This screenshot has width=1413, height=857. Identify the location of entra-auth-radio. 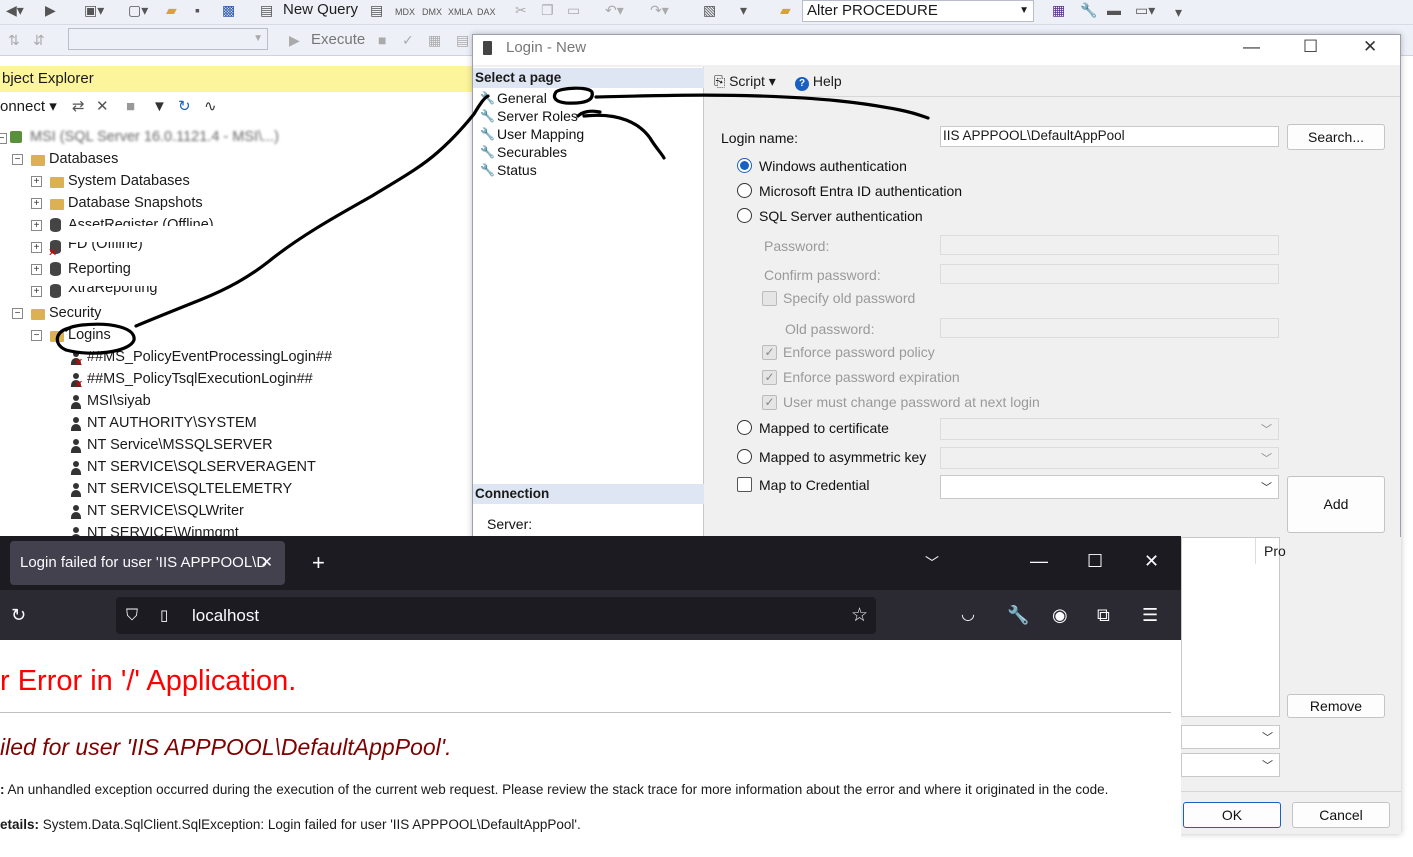
(744, 190).